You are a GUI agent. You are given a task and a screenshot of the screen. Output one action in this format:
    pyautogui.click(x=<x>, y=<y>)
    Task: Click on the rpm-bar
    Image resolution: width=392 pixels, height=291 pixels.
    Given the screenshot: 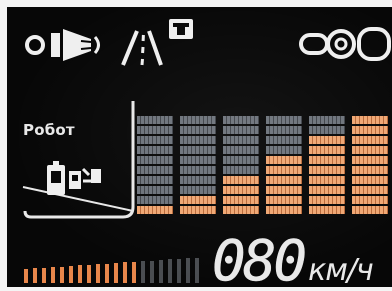 What is the action you would take?
    pyautogui.click(x=119, y=270)
    